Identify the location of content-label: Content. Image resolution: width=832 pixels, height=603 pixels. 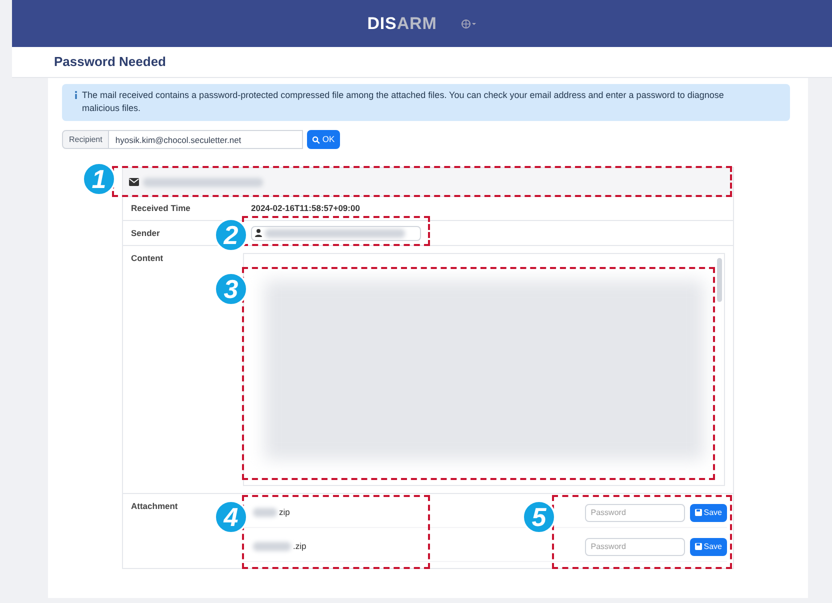
(147, 258).